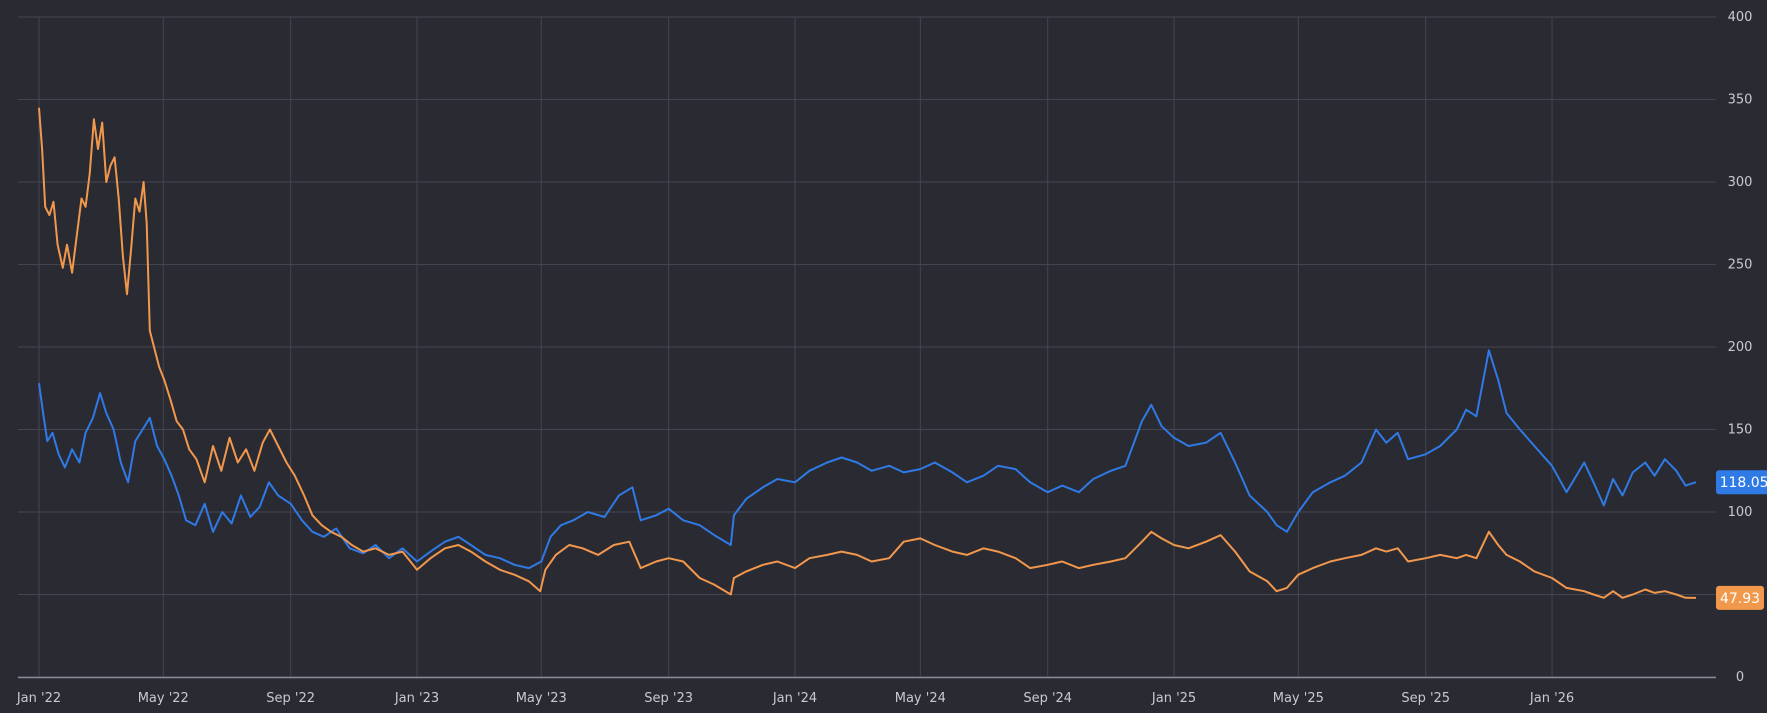 The height and width of the screenshot is (713, 1767). What do you see at coordinates (1551, 698) in the screenshot?
I see `x-tick-label: Jan '26` at bounding box center [1551, 698].